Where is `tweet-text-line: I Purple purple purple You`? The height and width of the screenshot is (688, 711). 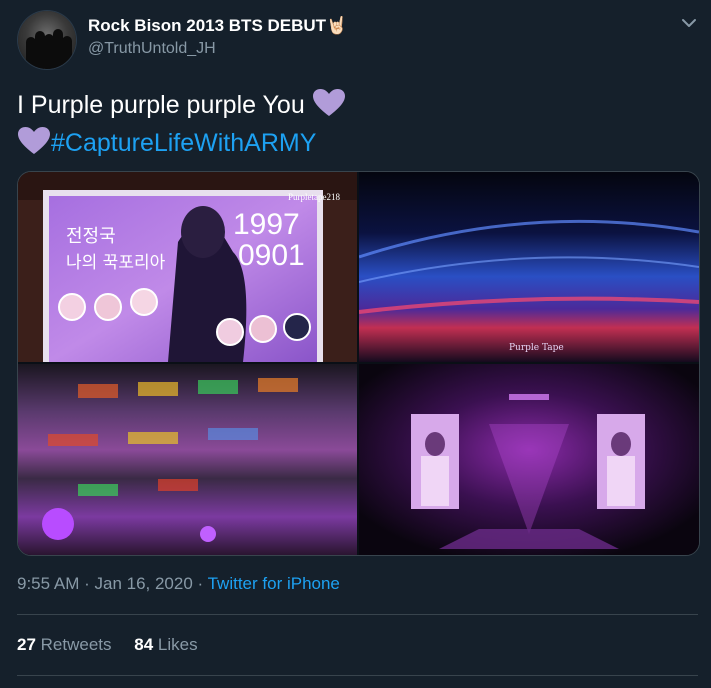 tweet-text-line: I Purple purple purple You is located at coordinates (161, 105).